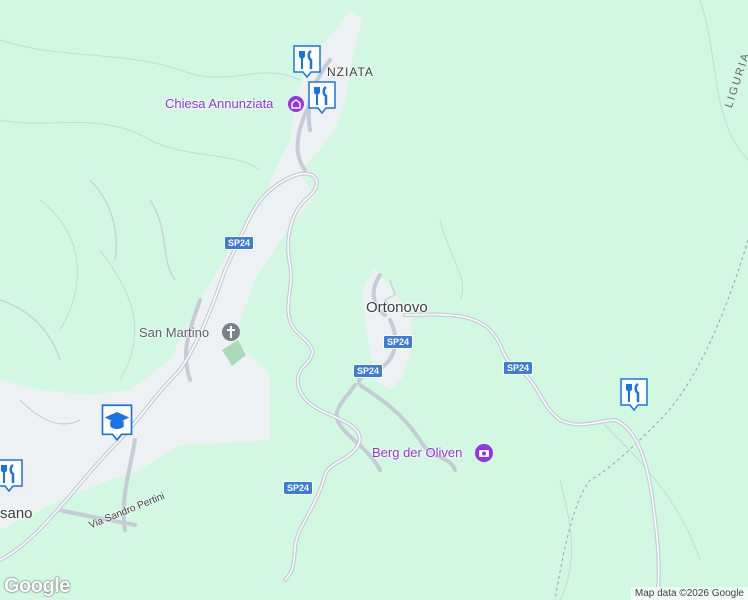  Describe the element at coordinates (117, 422) in the screenshot. I see `school-icon` at that location.